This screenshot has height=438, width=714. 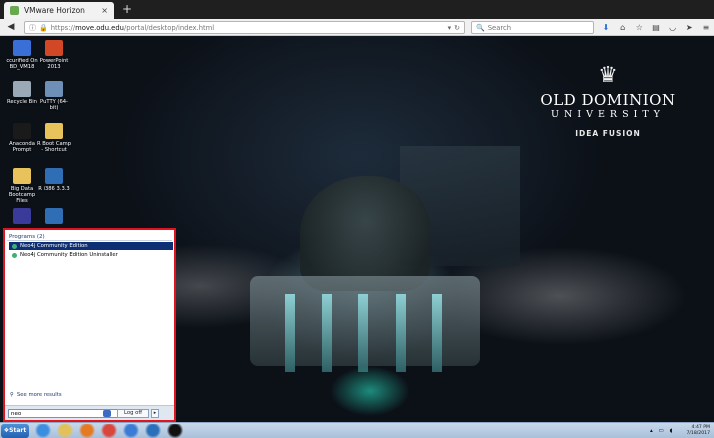 I want to click on search-bar: 🔍, so click(x=532, y=27).